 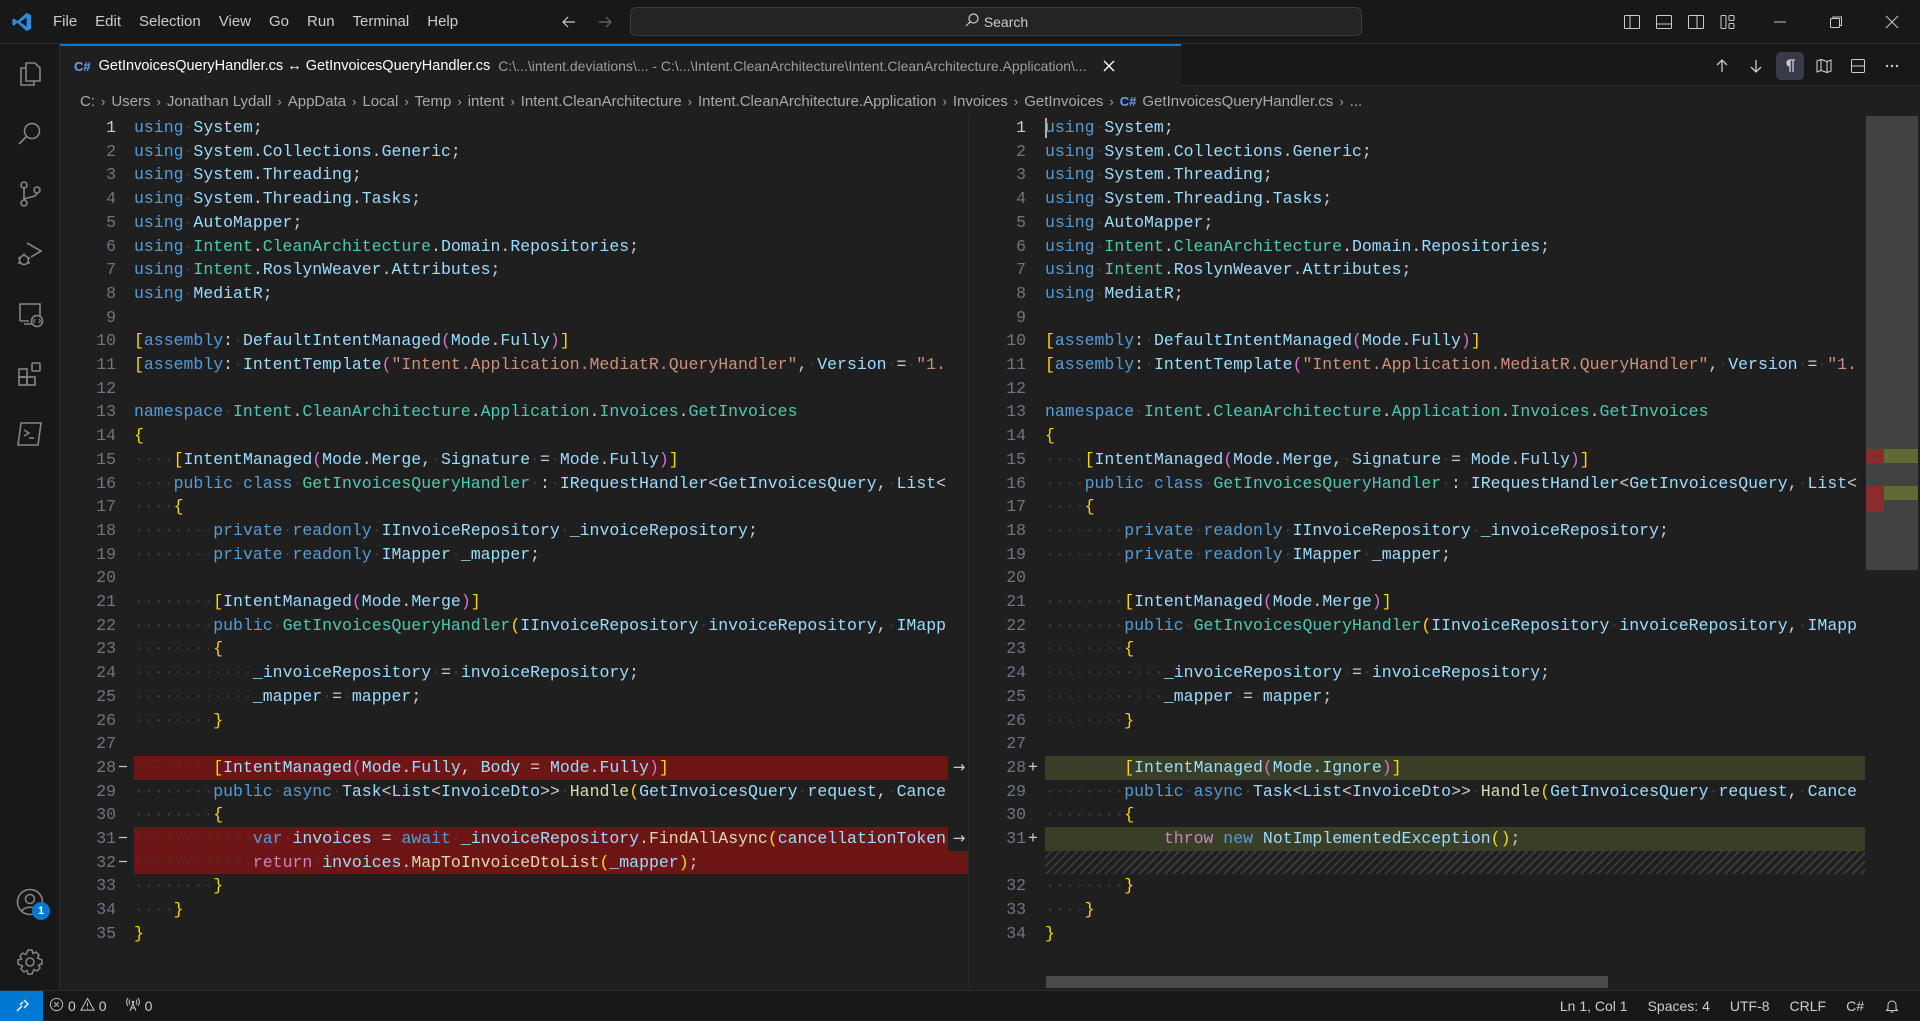 What do you see at coordinates (30, 434) in the screenshot?
I see `terminal-view-icon` at bounding box center [30, 434].